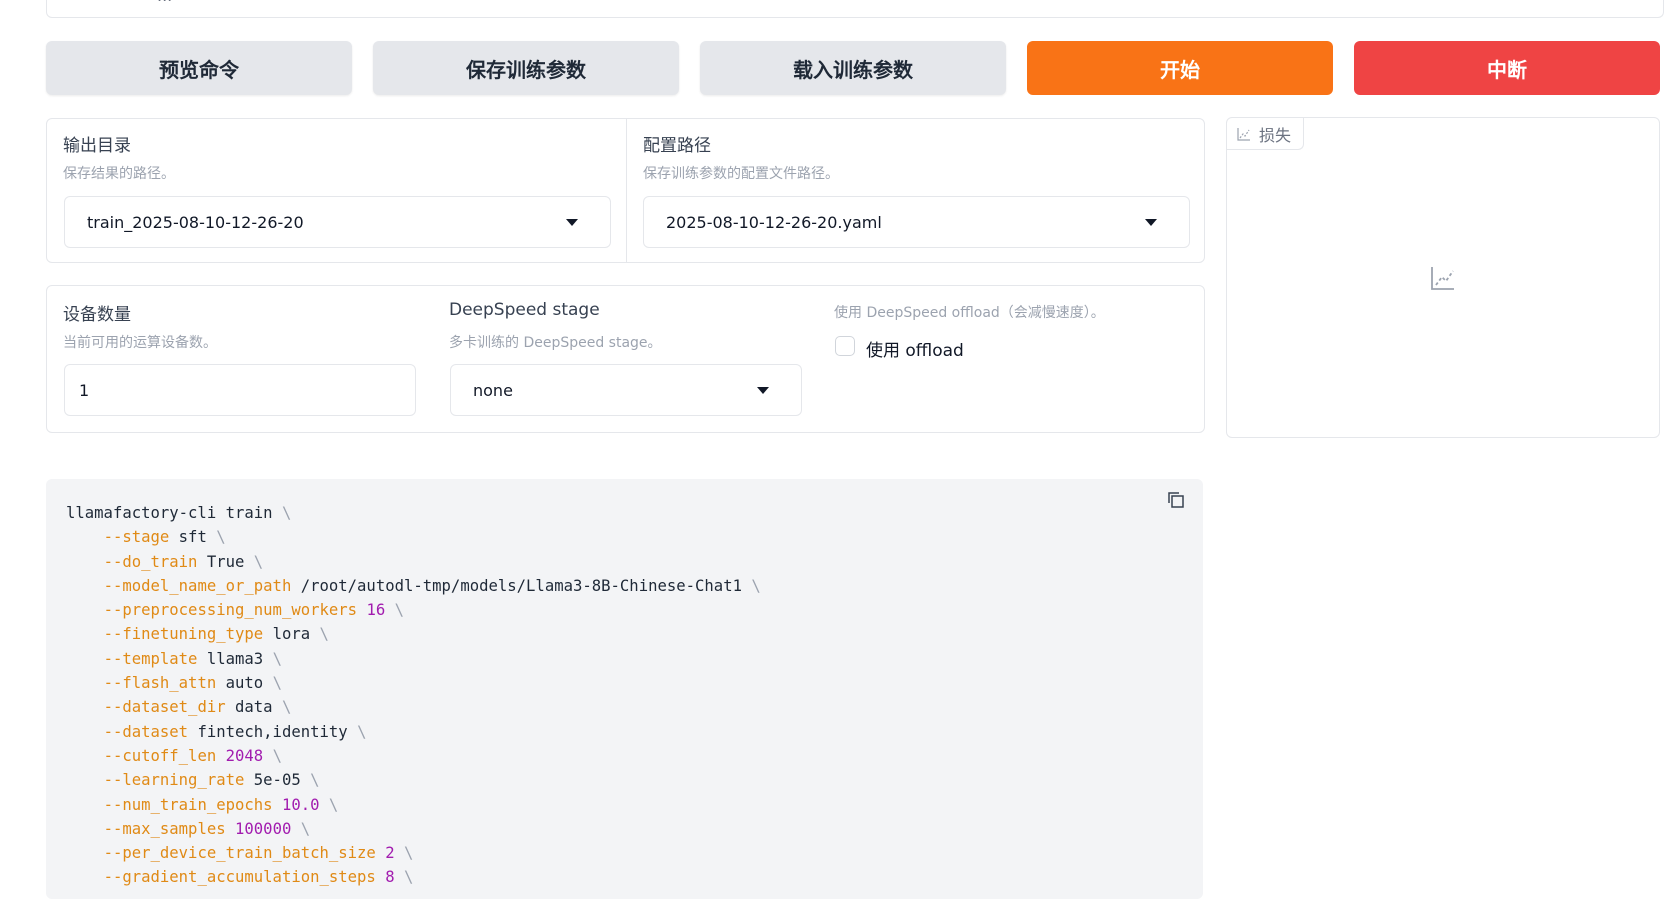 This screenshot has height=899, width=1667. Describe the element at coordinates (225, 561) in the screenshot. I see `command-arg-value: True` at that location.